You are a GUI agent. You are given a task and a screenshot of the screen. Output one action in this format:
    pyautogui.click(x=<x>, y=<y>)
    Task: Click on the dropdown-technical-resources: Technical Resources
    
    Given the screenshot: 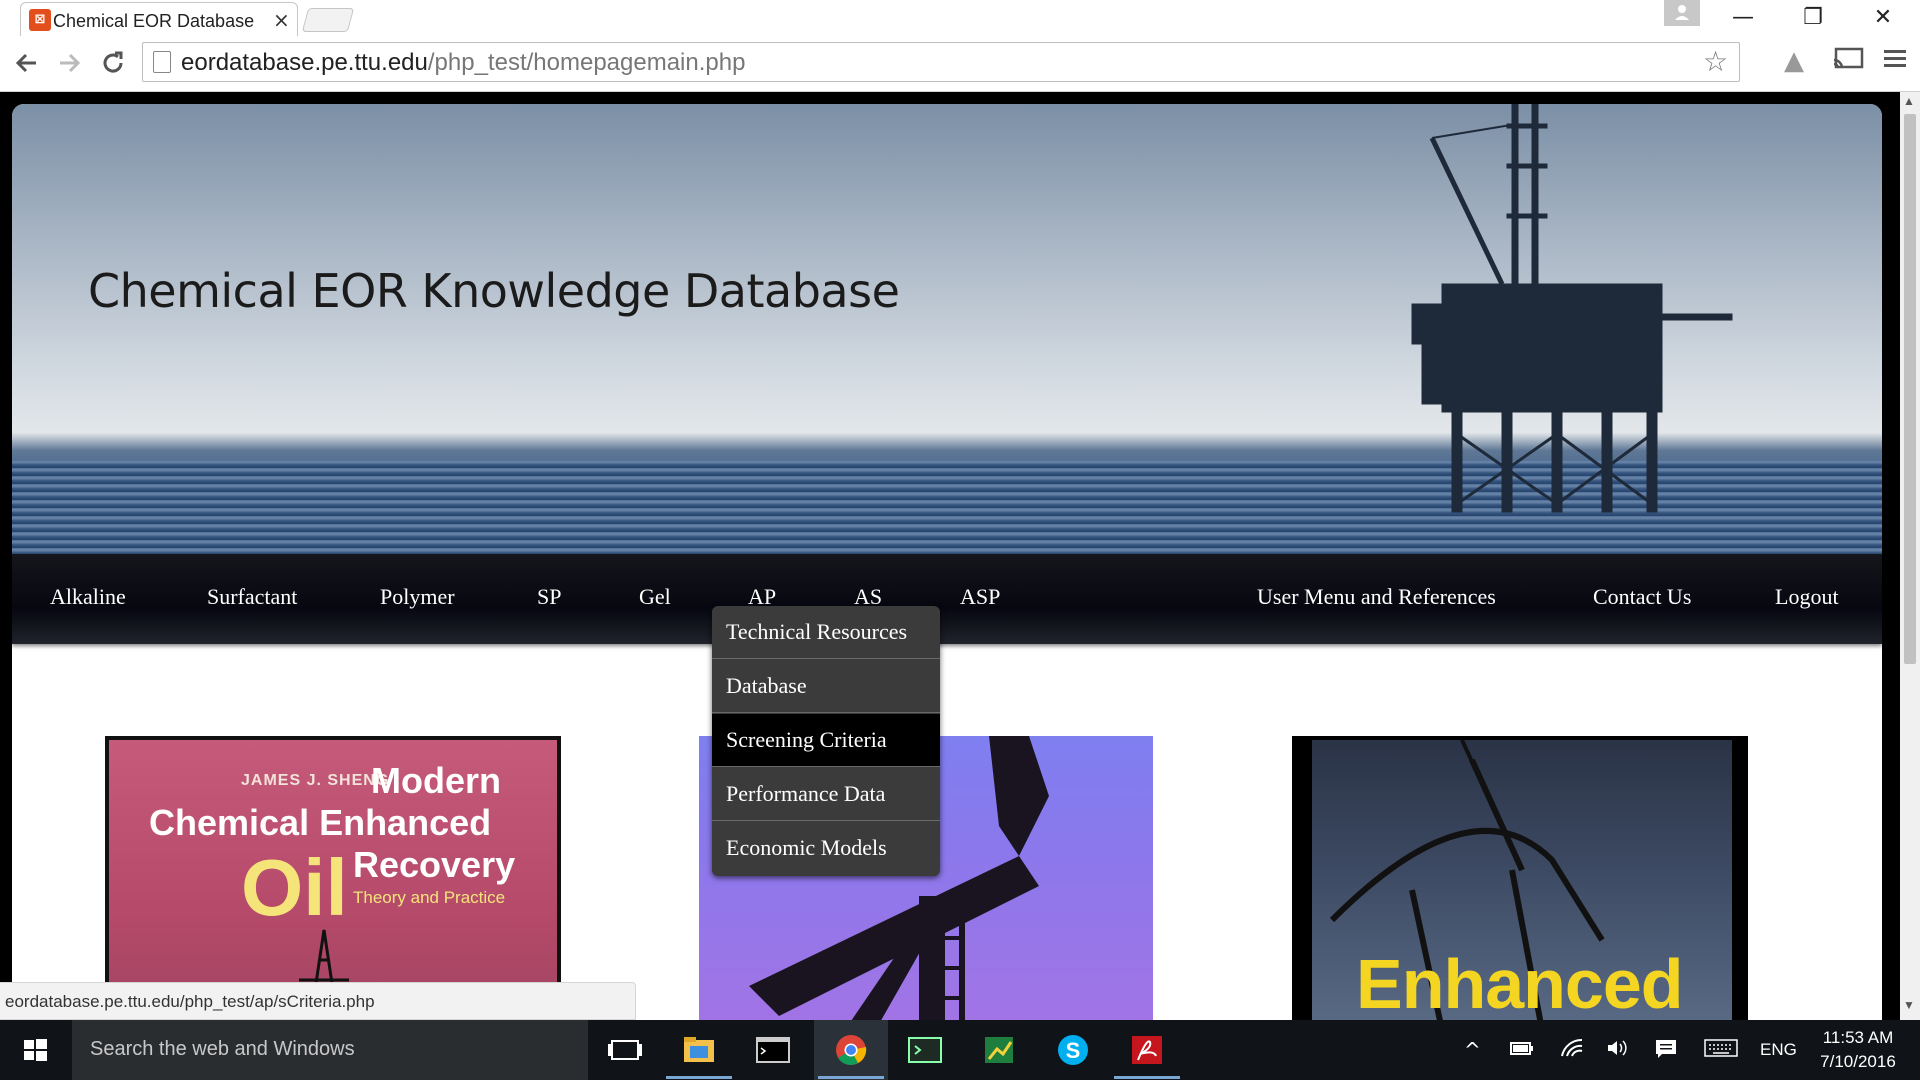 What is the action you would take?
    pyautogui.click(x=826, y=632)
    